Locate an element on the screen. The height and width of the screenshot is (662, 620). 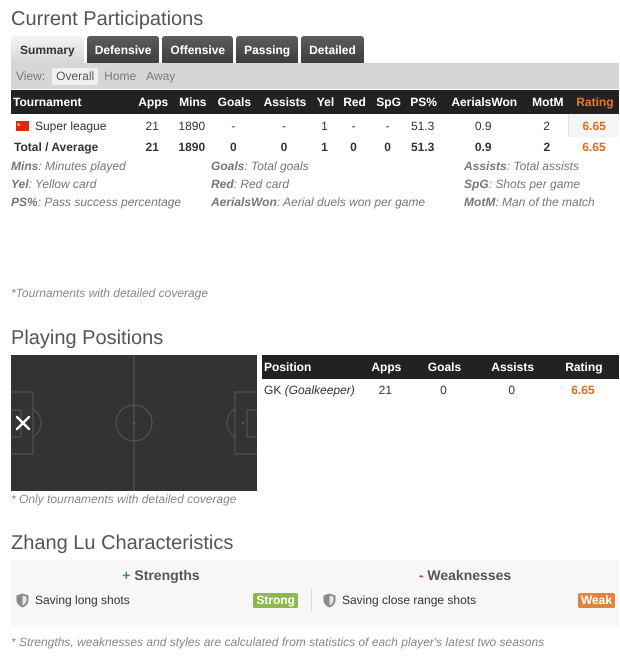
section-title: Current Participations is located at coordinates (107, 19).